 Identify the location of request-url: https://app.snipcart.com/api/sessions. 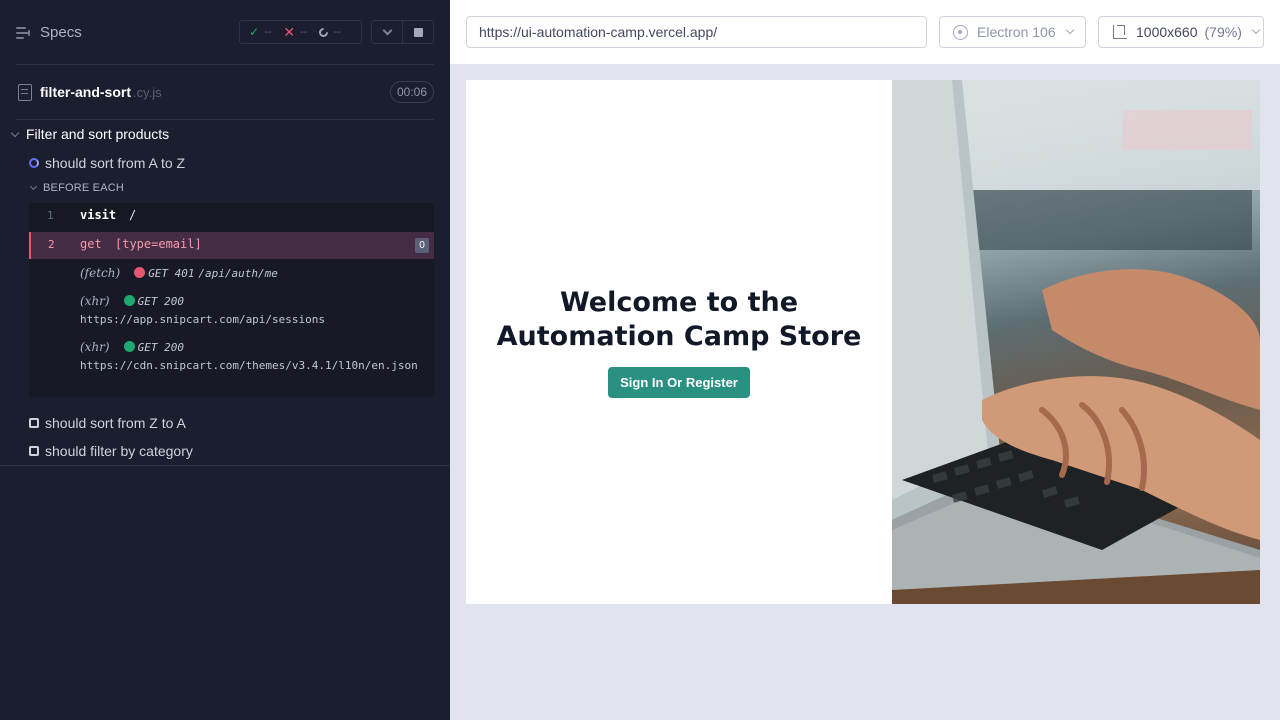
(203, 319).